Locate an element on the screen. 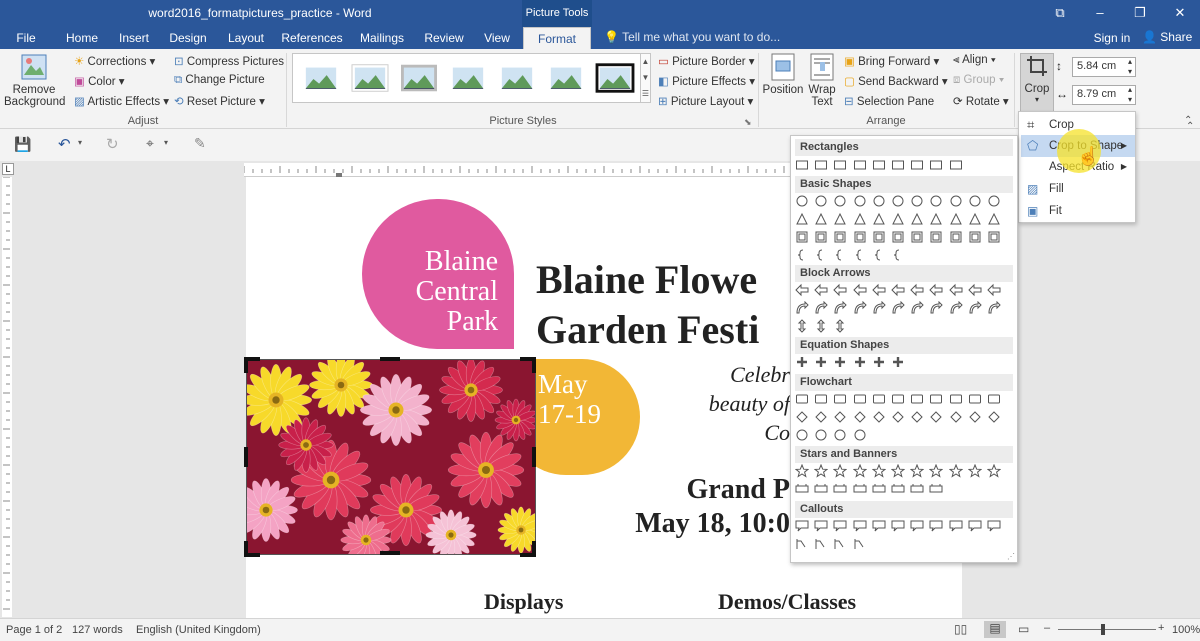 The image size is (1200, 641). tab-references: References is located at coordinates (312, 38).